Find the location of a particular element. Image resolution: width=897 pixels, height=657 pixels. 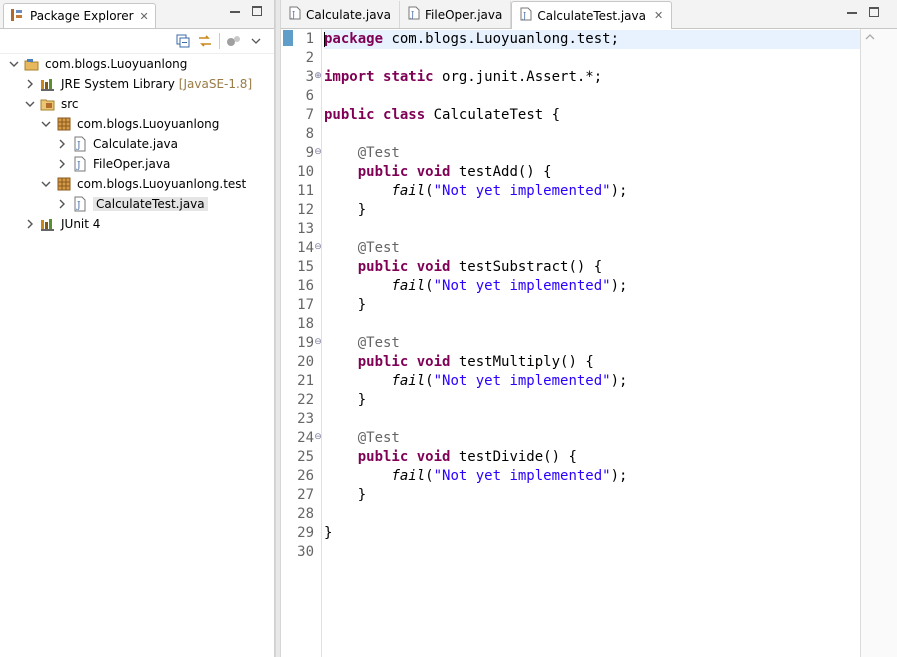

maximize-icon is located at coordinates (257, 11).